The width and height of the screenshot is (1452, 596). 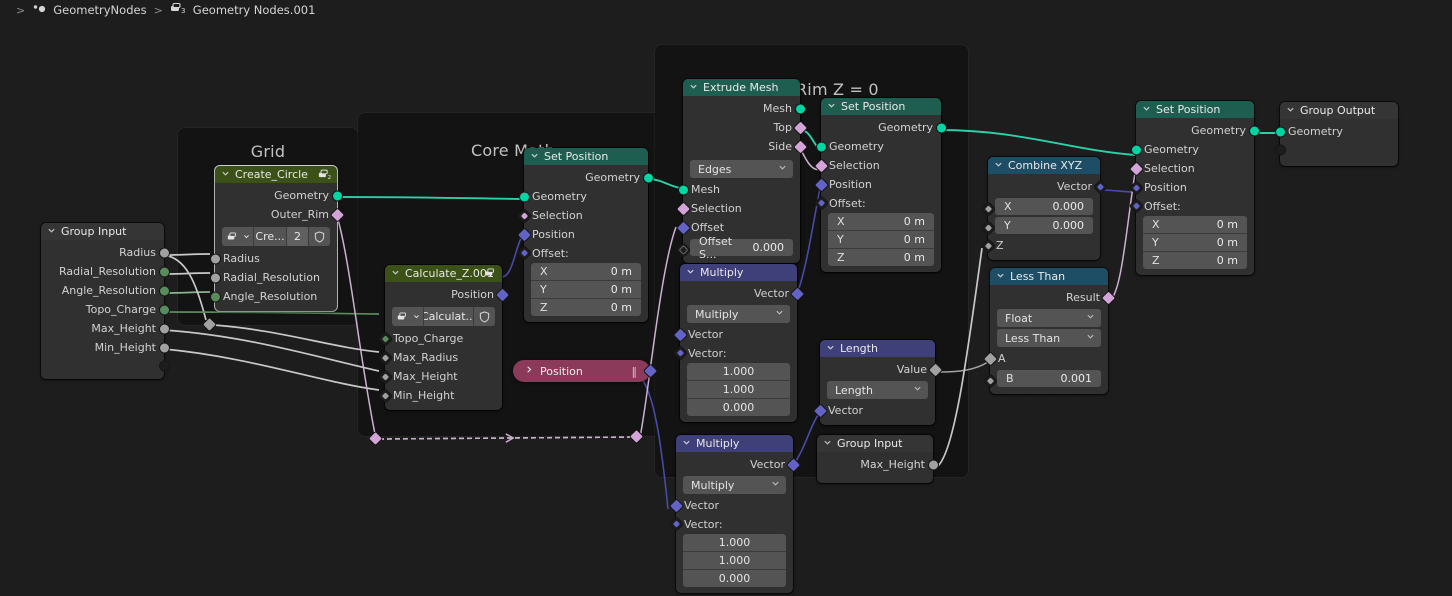 I want to click on socket-row-spr-position: Position, so click(x=1191, y=187).